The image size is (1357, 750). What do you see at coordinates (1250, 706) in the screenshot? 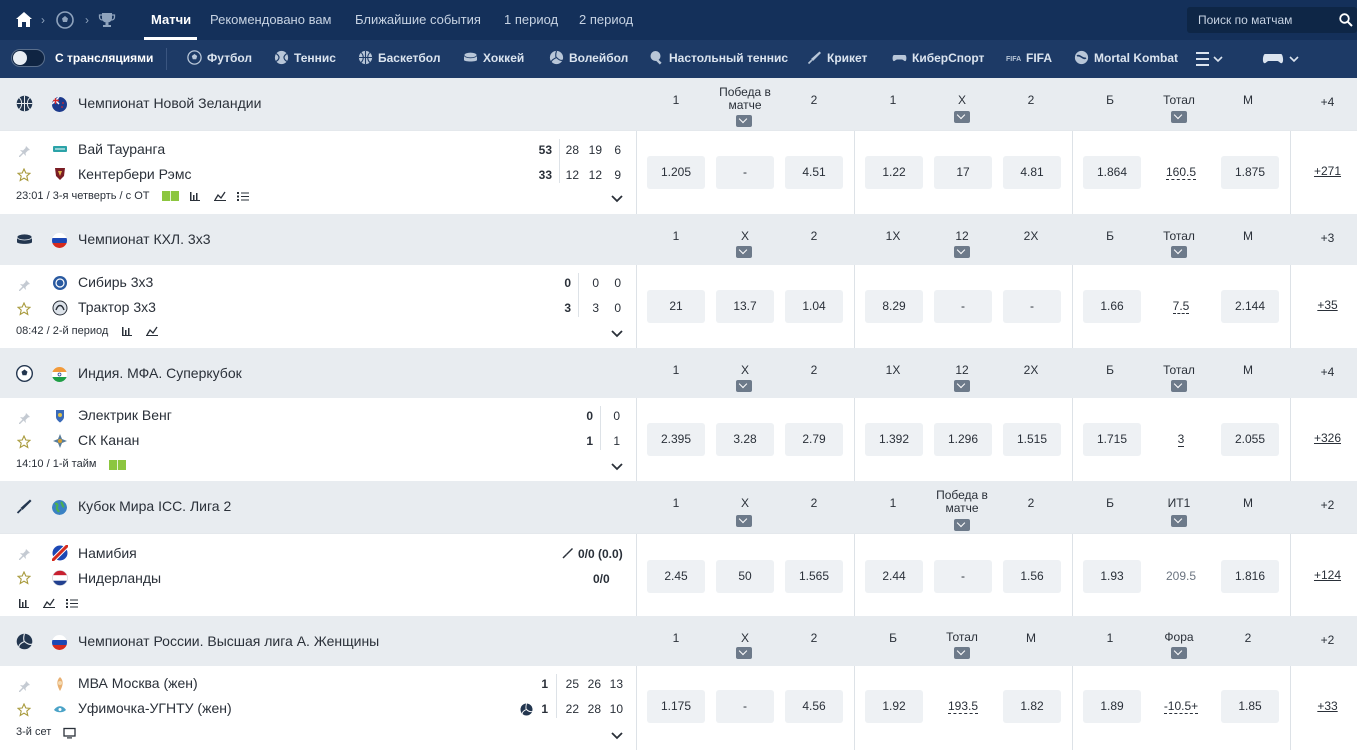
I see `odd-cell: 1.85` at bounding box center [1250, 706].